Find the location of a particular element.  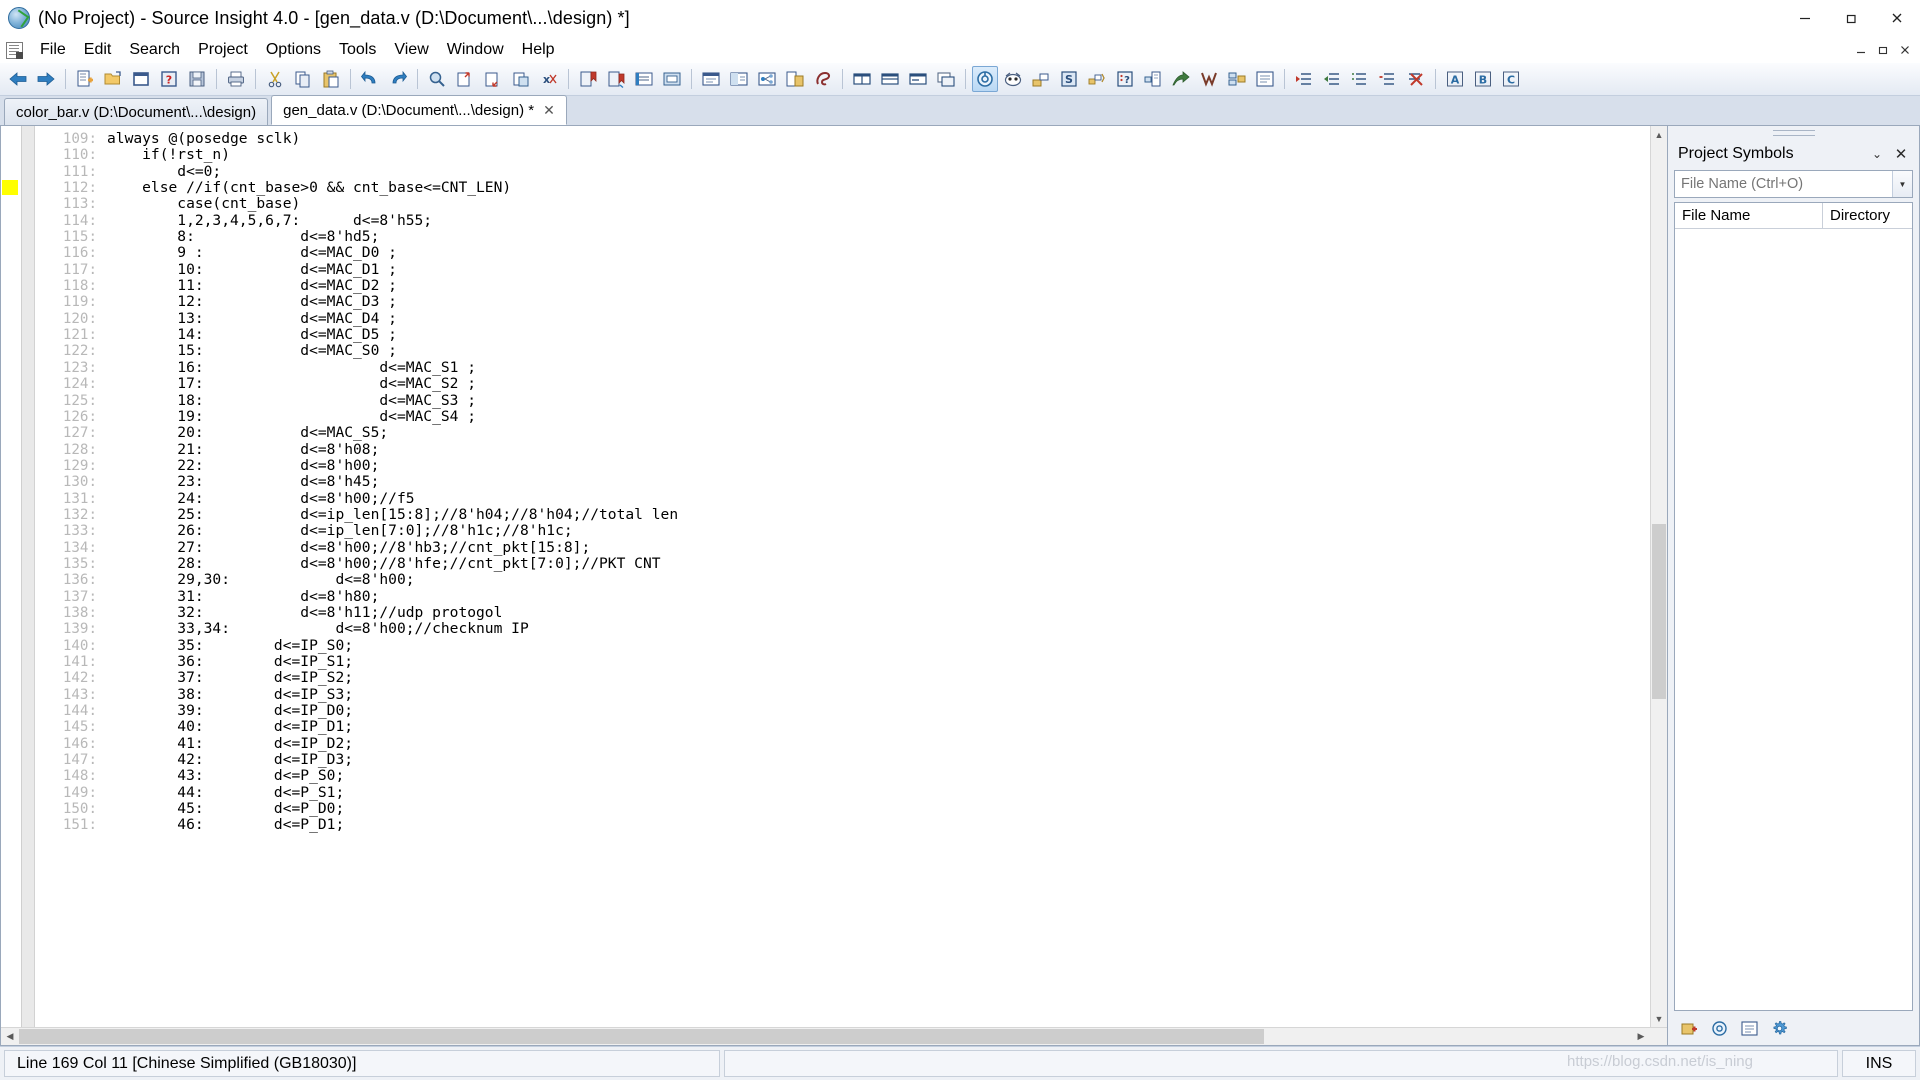

code-line: 125: 18: d<=MAC_S3 ; is located at coordinates (842, 400).